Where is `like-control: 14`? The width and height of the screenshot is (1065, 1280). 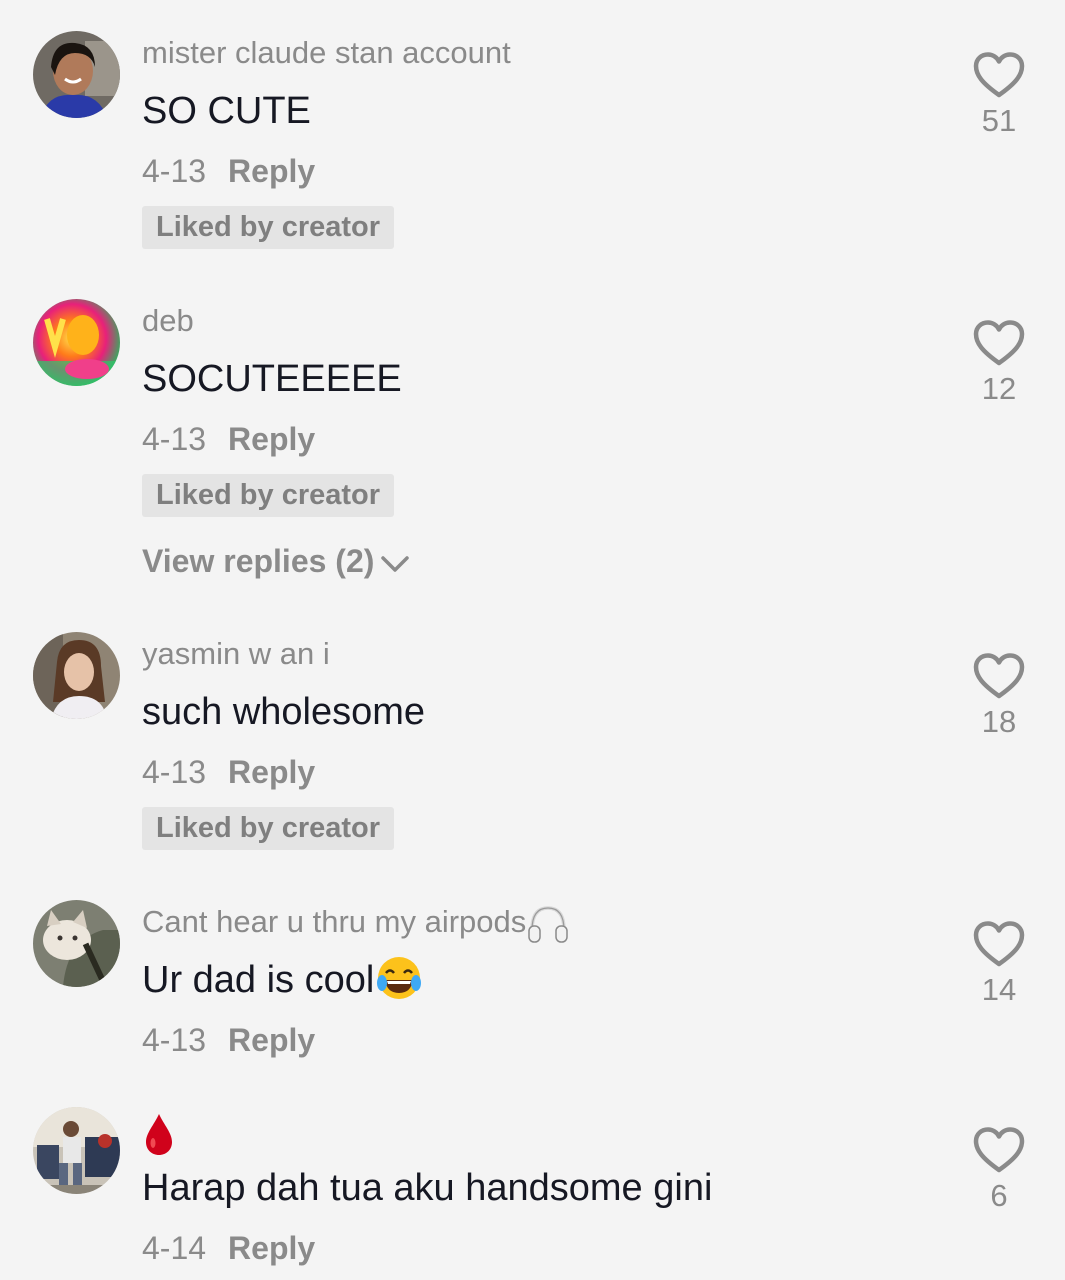 like-control: 14 is located at coordinates (999, 965).